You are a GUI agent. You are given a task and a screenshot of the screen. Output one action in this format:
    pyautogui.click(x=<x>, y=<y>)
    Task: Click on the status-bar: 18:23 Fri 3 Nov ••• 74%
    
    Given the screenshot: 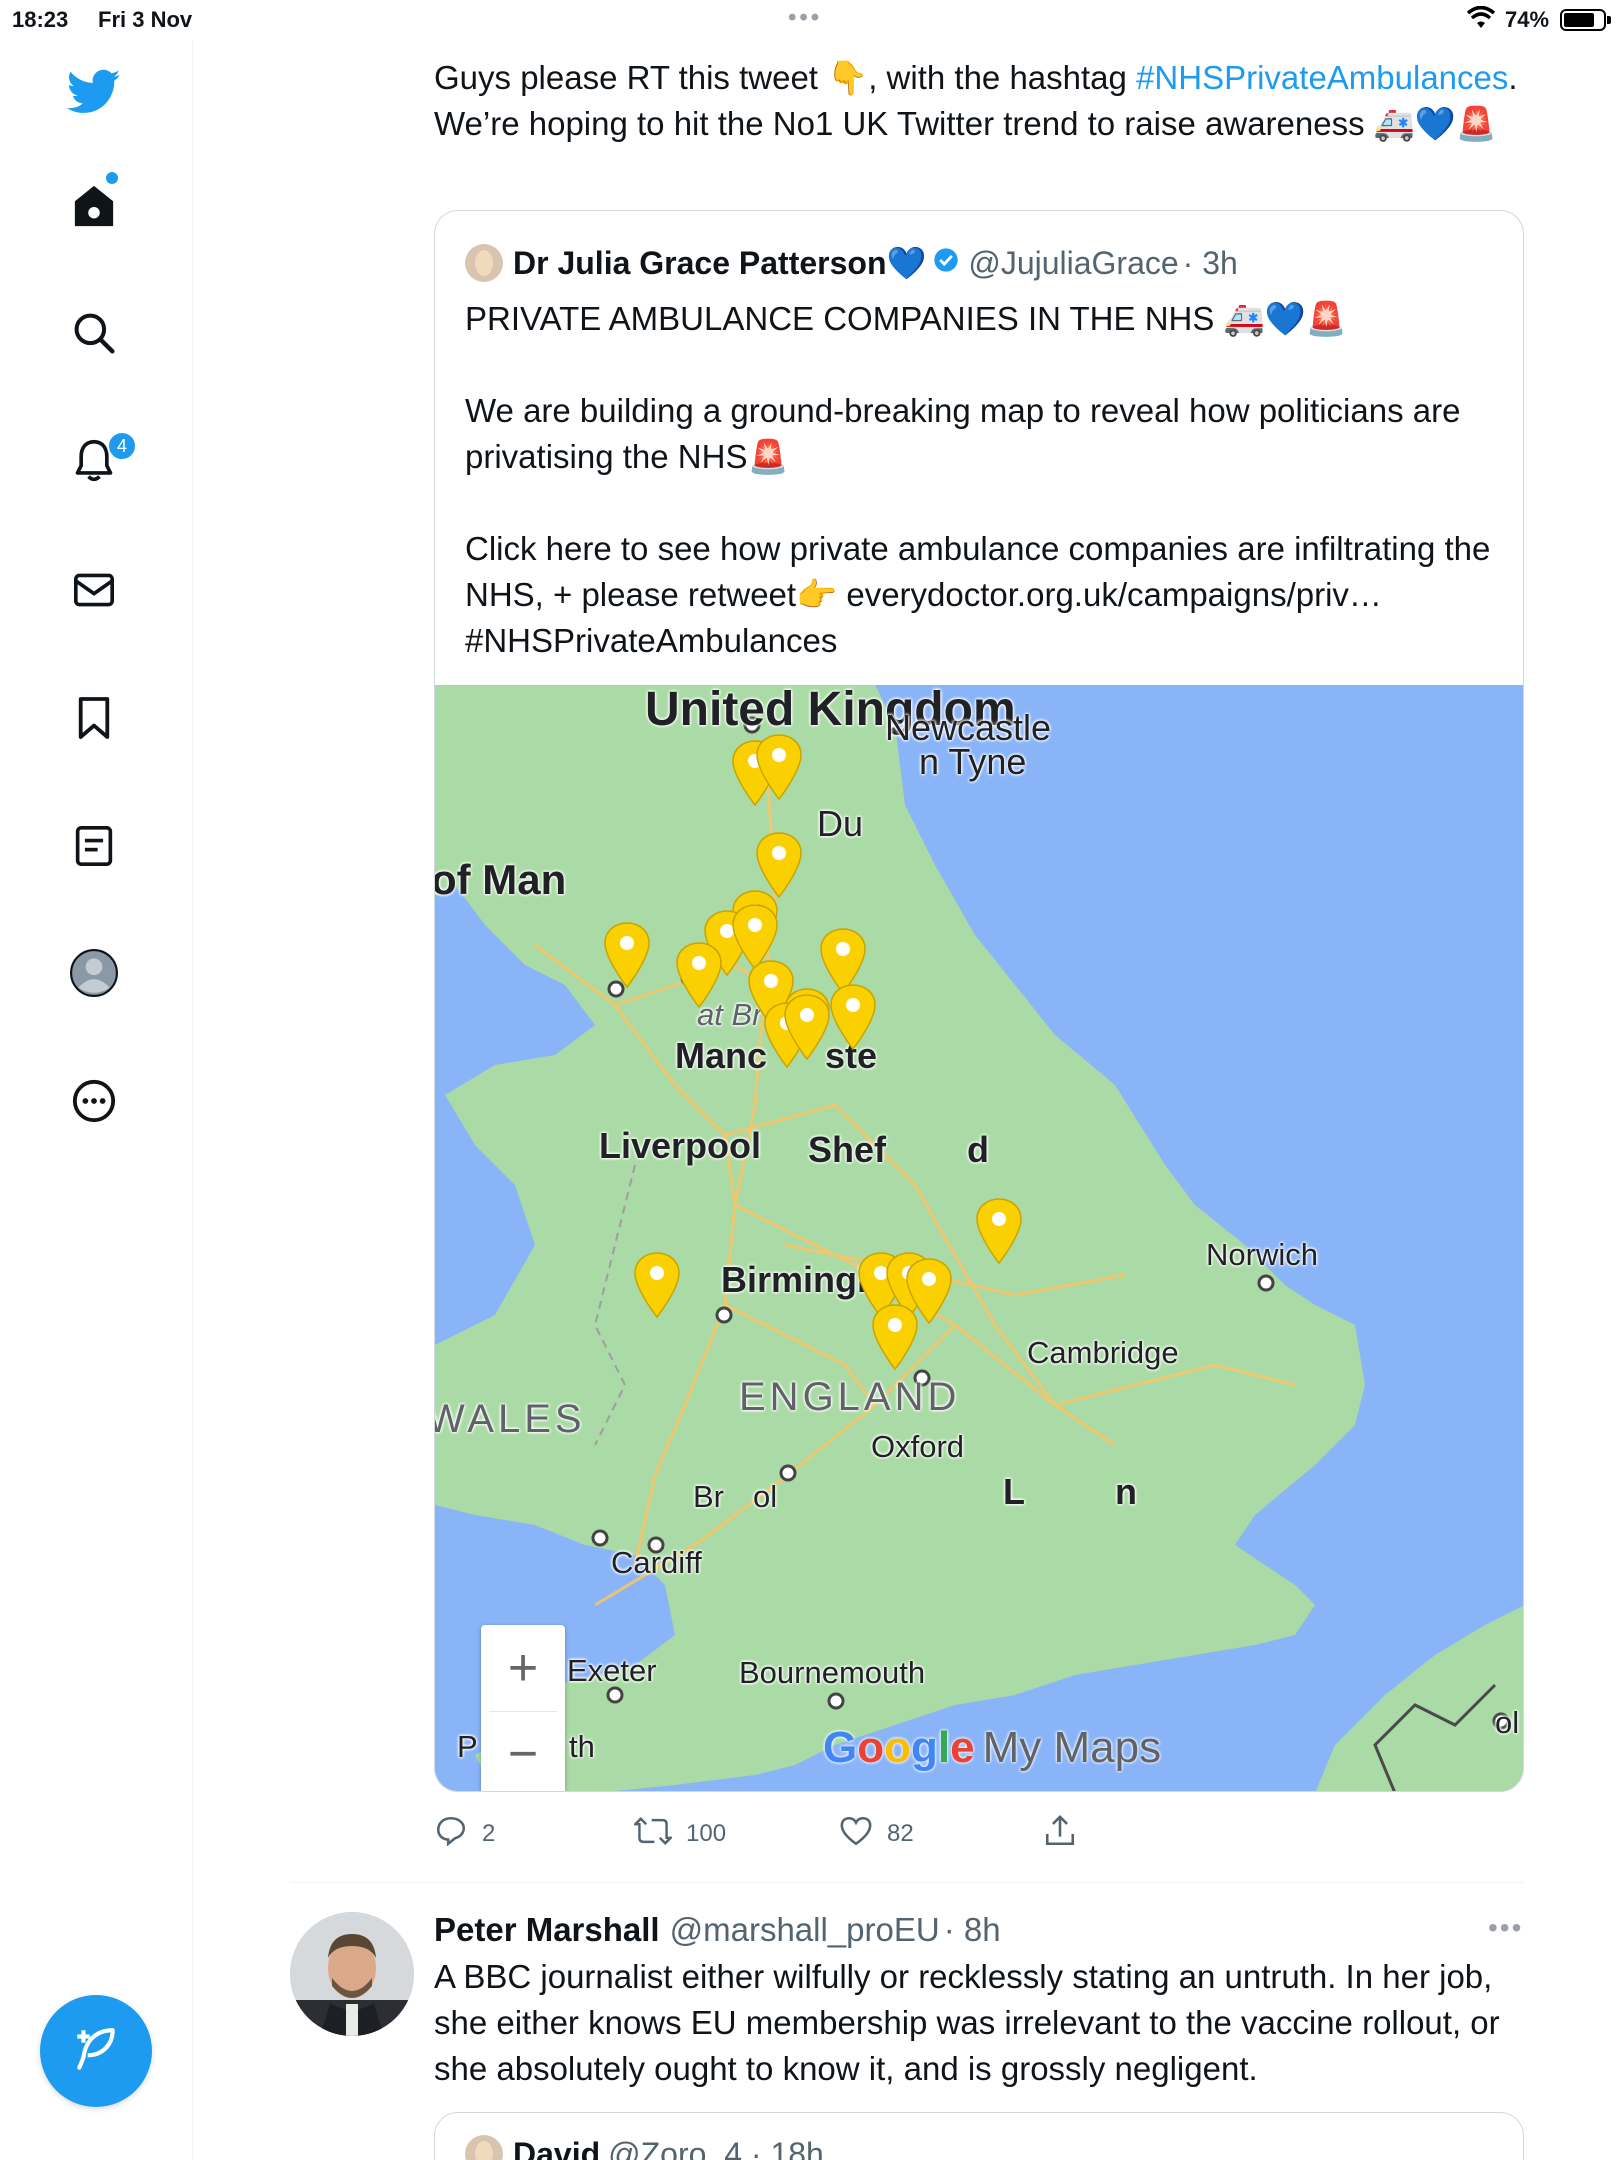 What is the action you would take?
    pyautogui.click(x=810, y=20)
    